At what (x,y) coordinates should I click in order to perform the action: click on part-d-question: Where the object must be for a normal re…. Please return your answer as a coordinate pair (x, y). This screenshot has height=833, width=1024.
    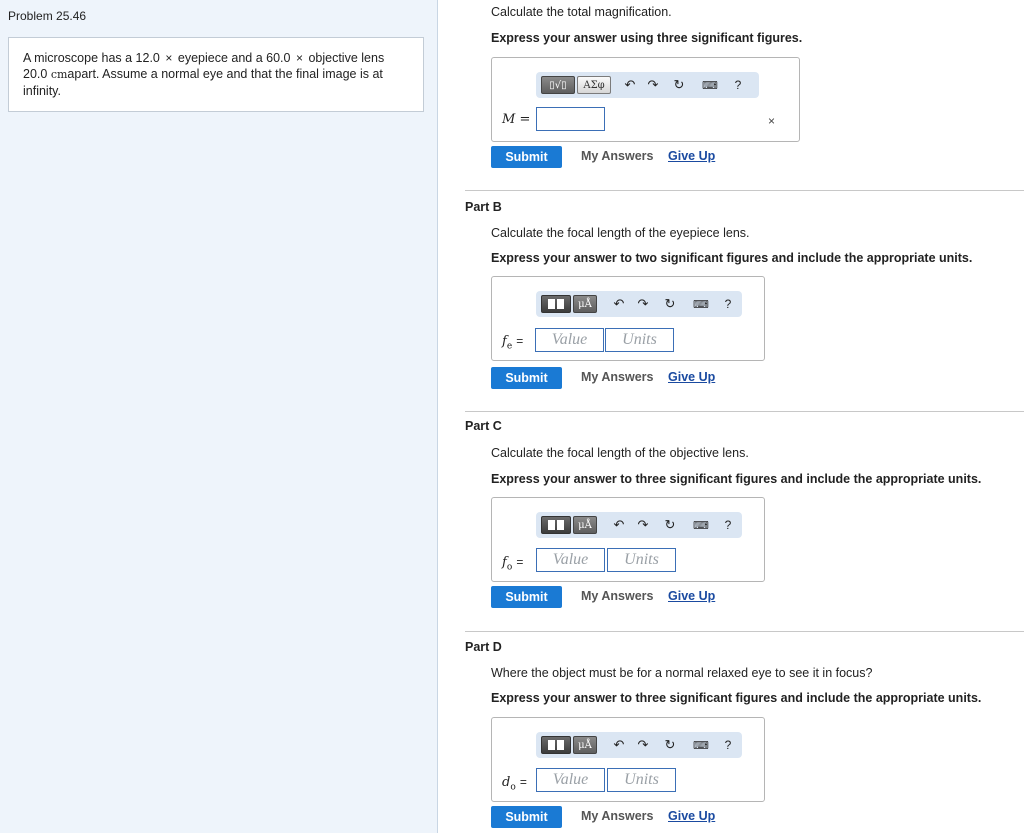
    Looking at the image, I should click on (682, 673).